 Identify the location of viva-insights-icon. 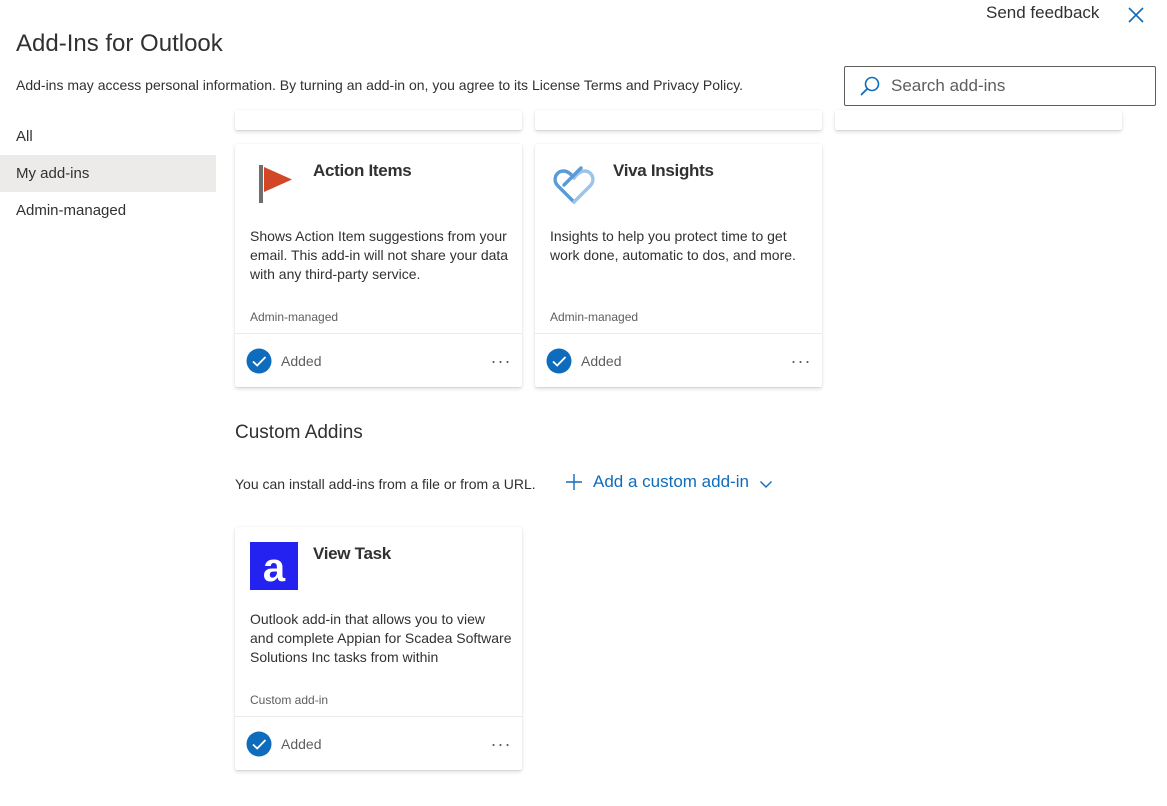
(574, 185).